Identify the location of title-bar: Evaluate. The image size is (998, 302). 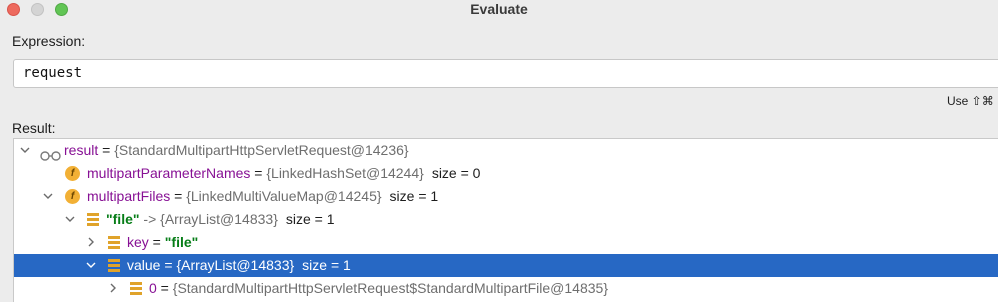
(499, 10).